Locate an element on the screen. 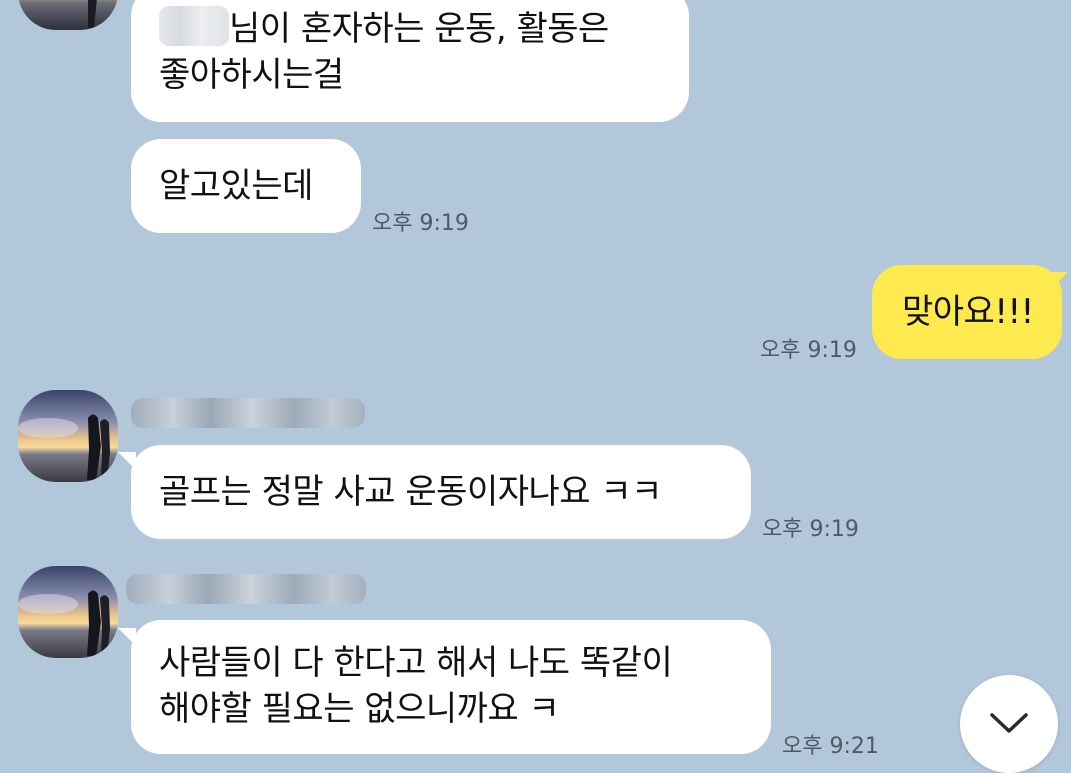 The image size is (1071, 773). redacted-name is located at coordinates (194, 26).